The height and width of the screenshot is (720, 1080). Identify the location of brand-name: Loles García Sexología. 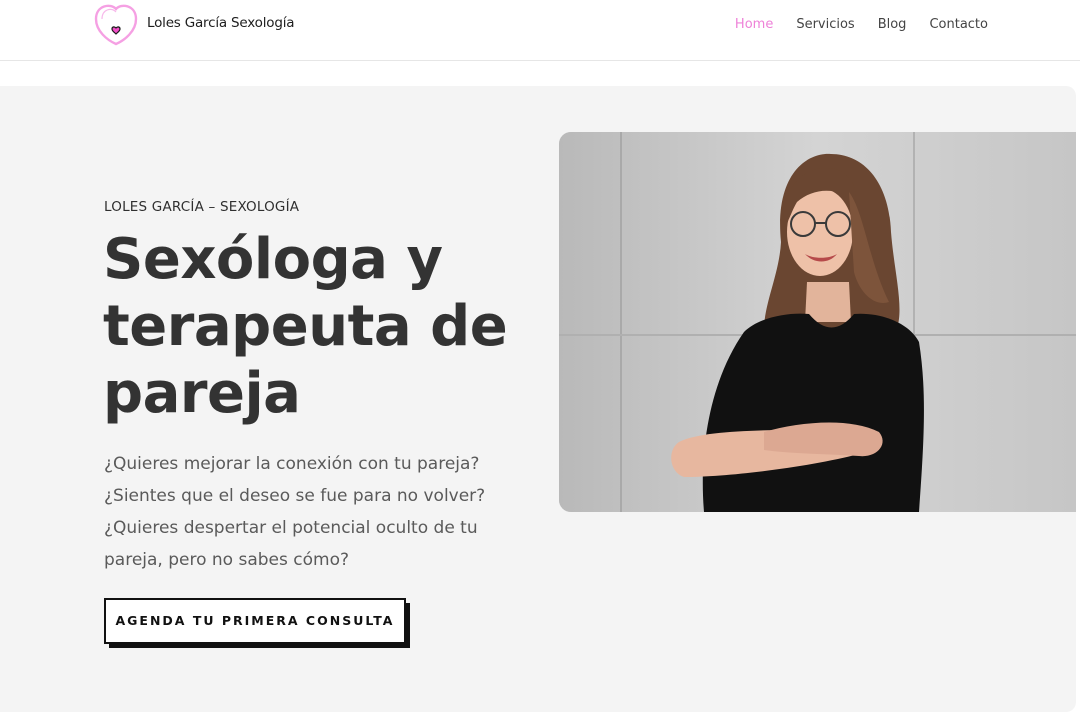
(221, 23).